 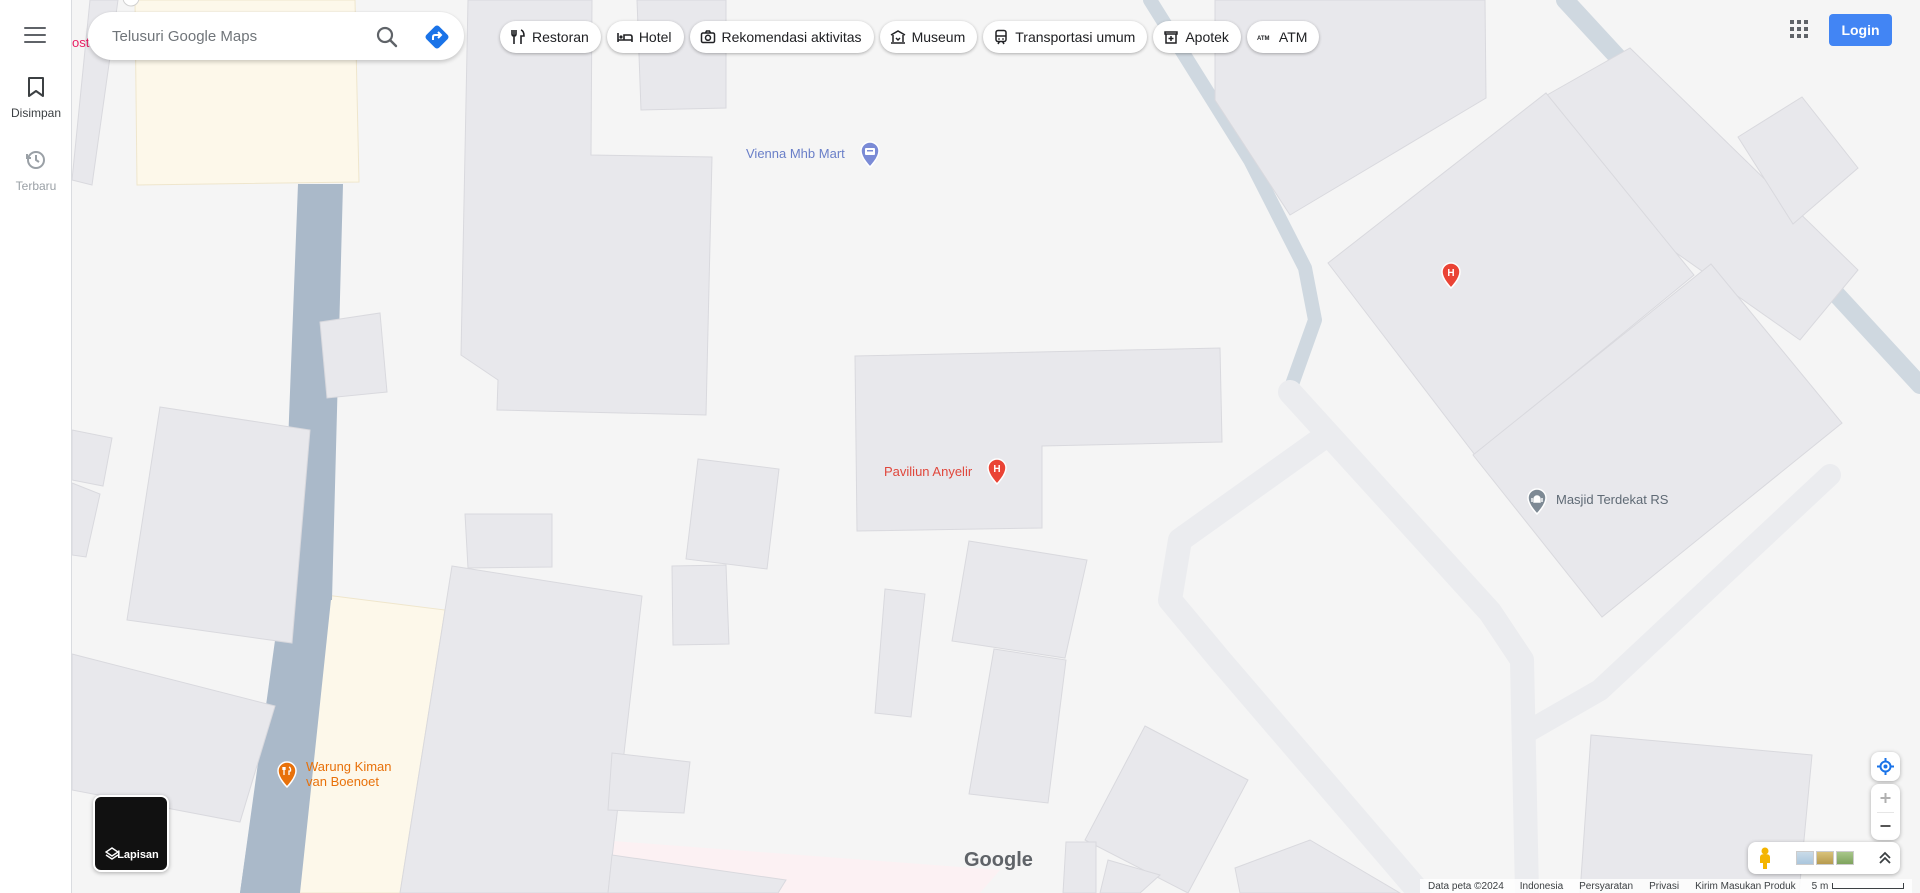 I want to click on my-location-button, so click(x=1885, y=766).